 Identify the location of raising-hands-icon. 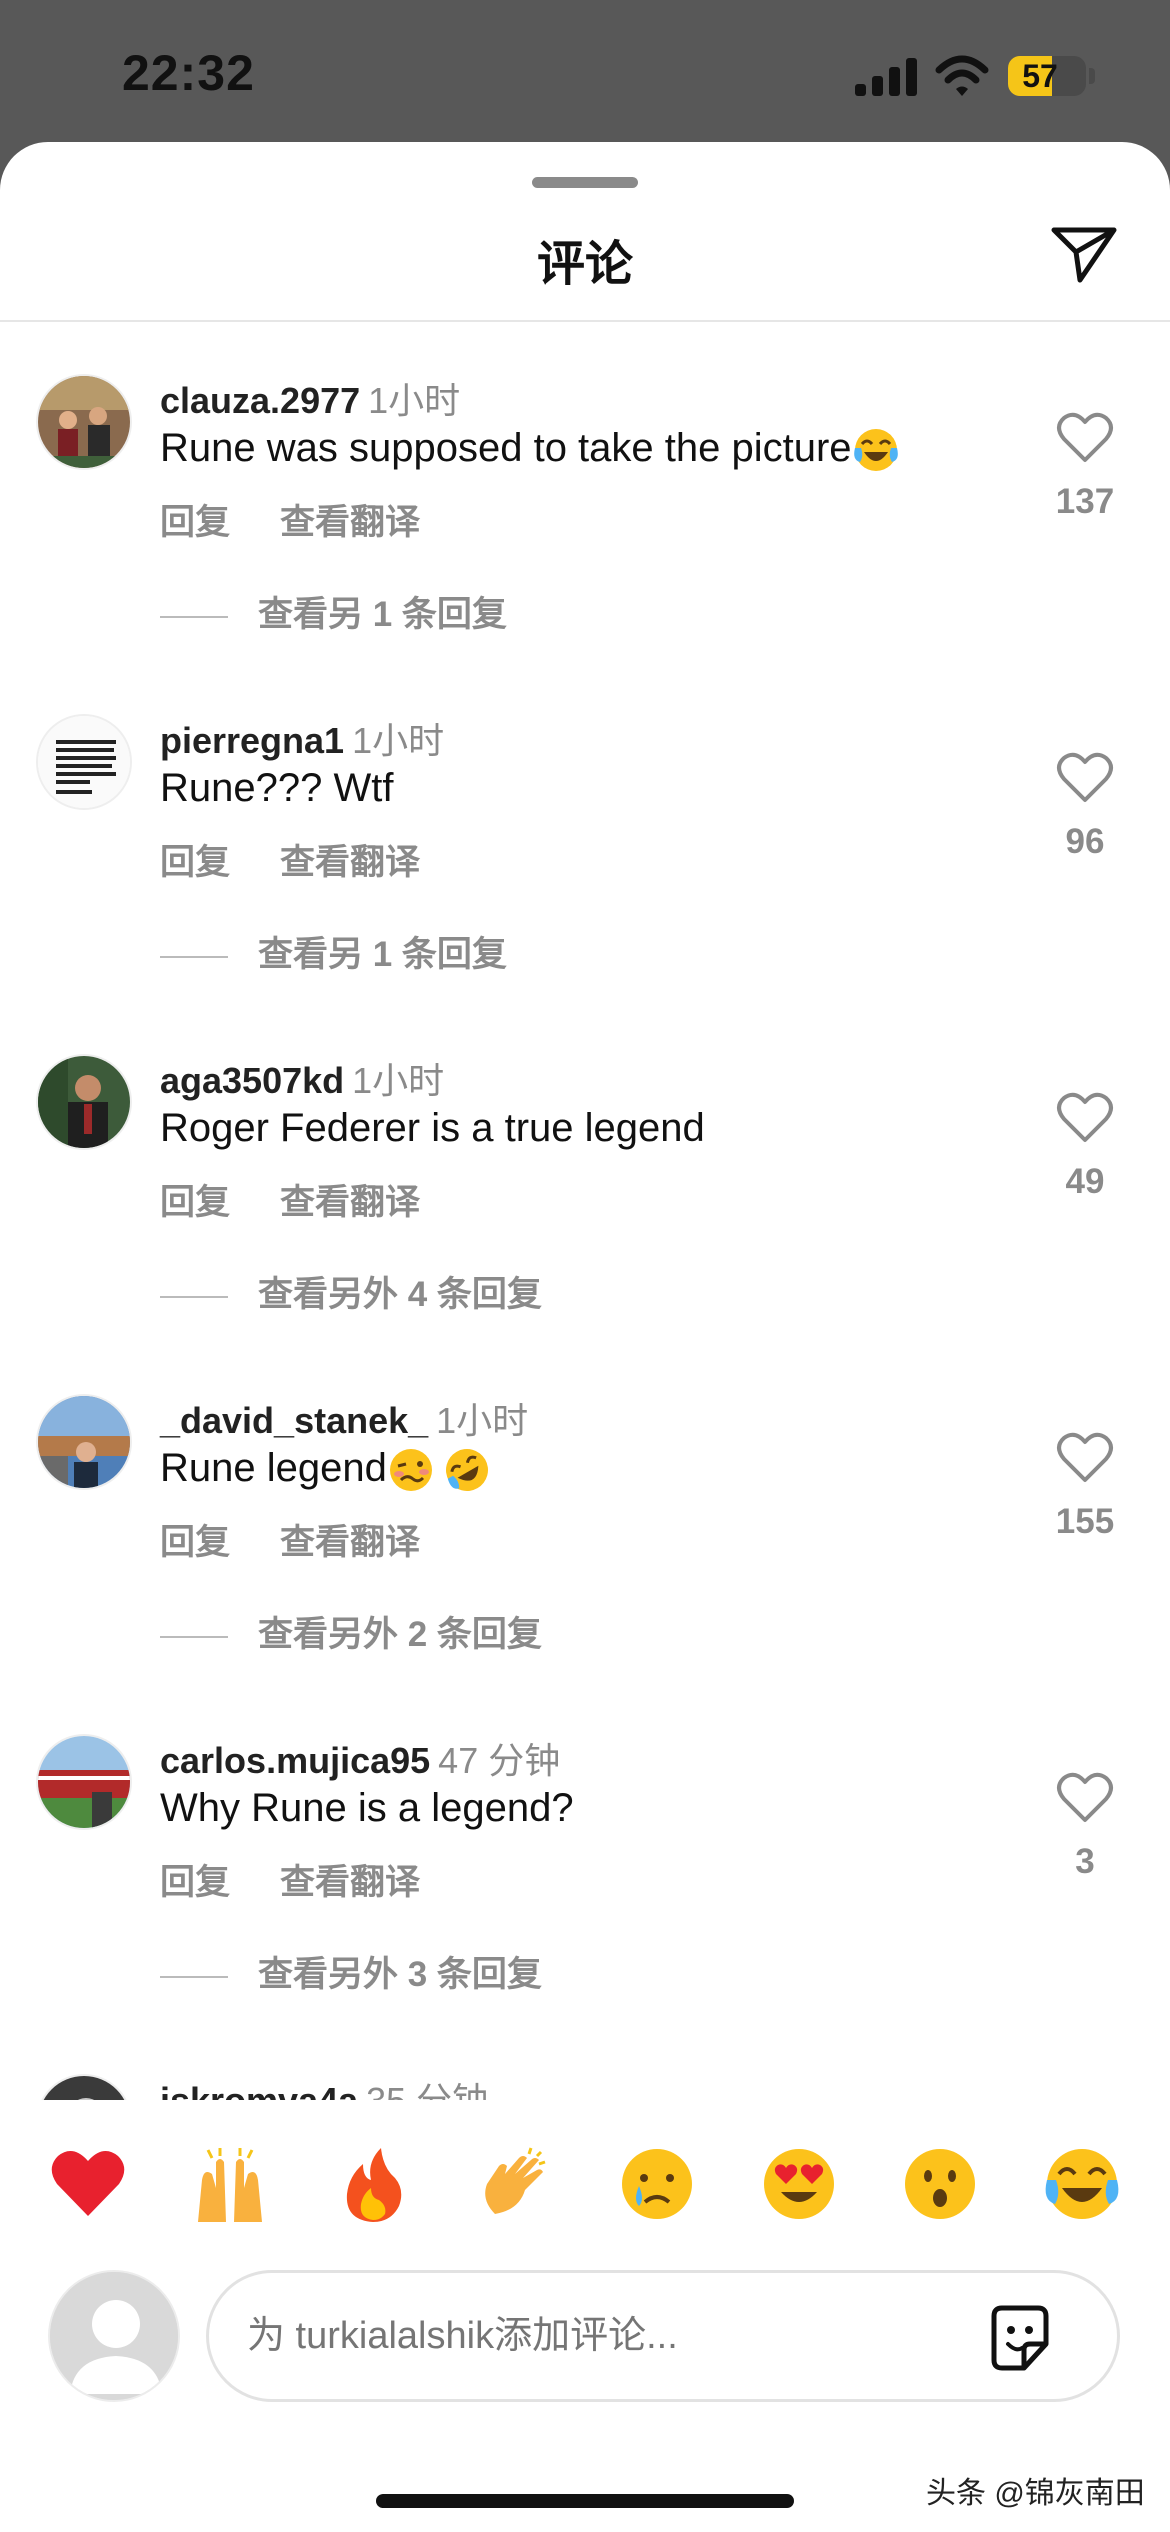
(230, 2184).